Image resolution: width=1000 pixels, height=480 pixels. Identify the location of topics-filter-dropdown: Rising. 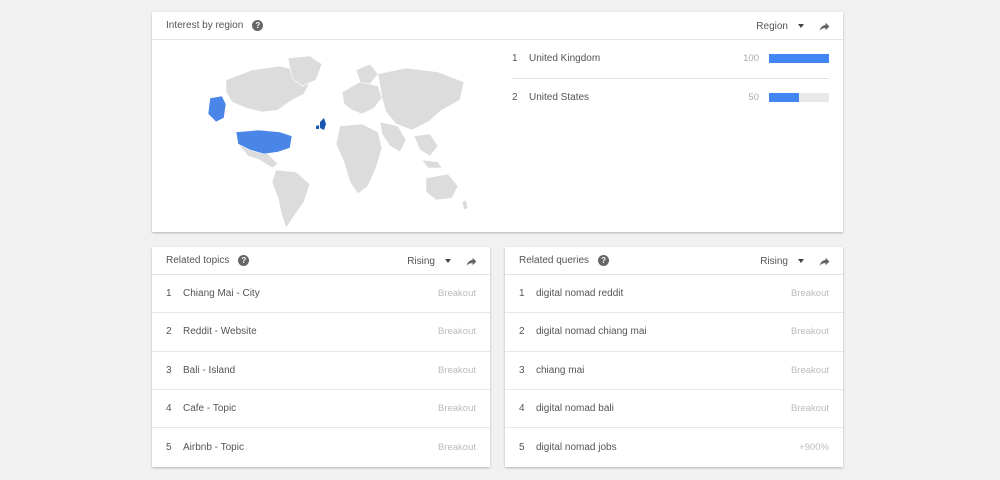
(429, 261).